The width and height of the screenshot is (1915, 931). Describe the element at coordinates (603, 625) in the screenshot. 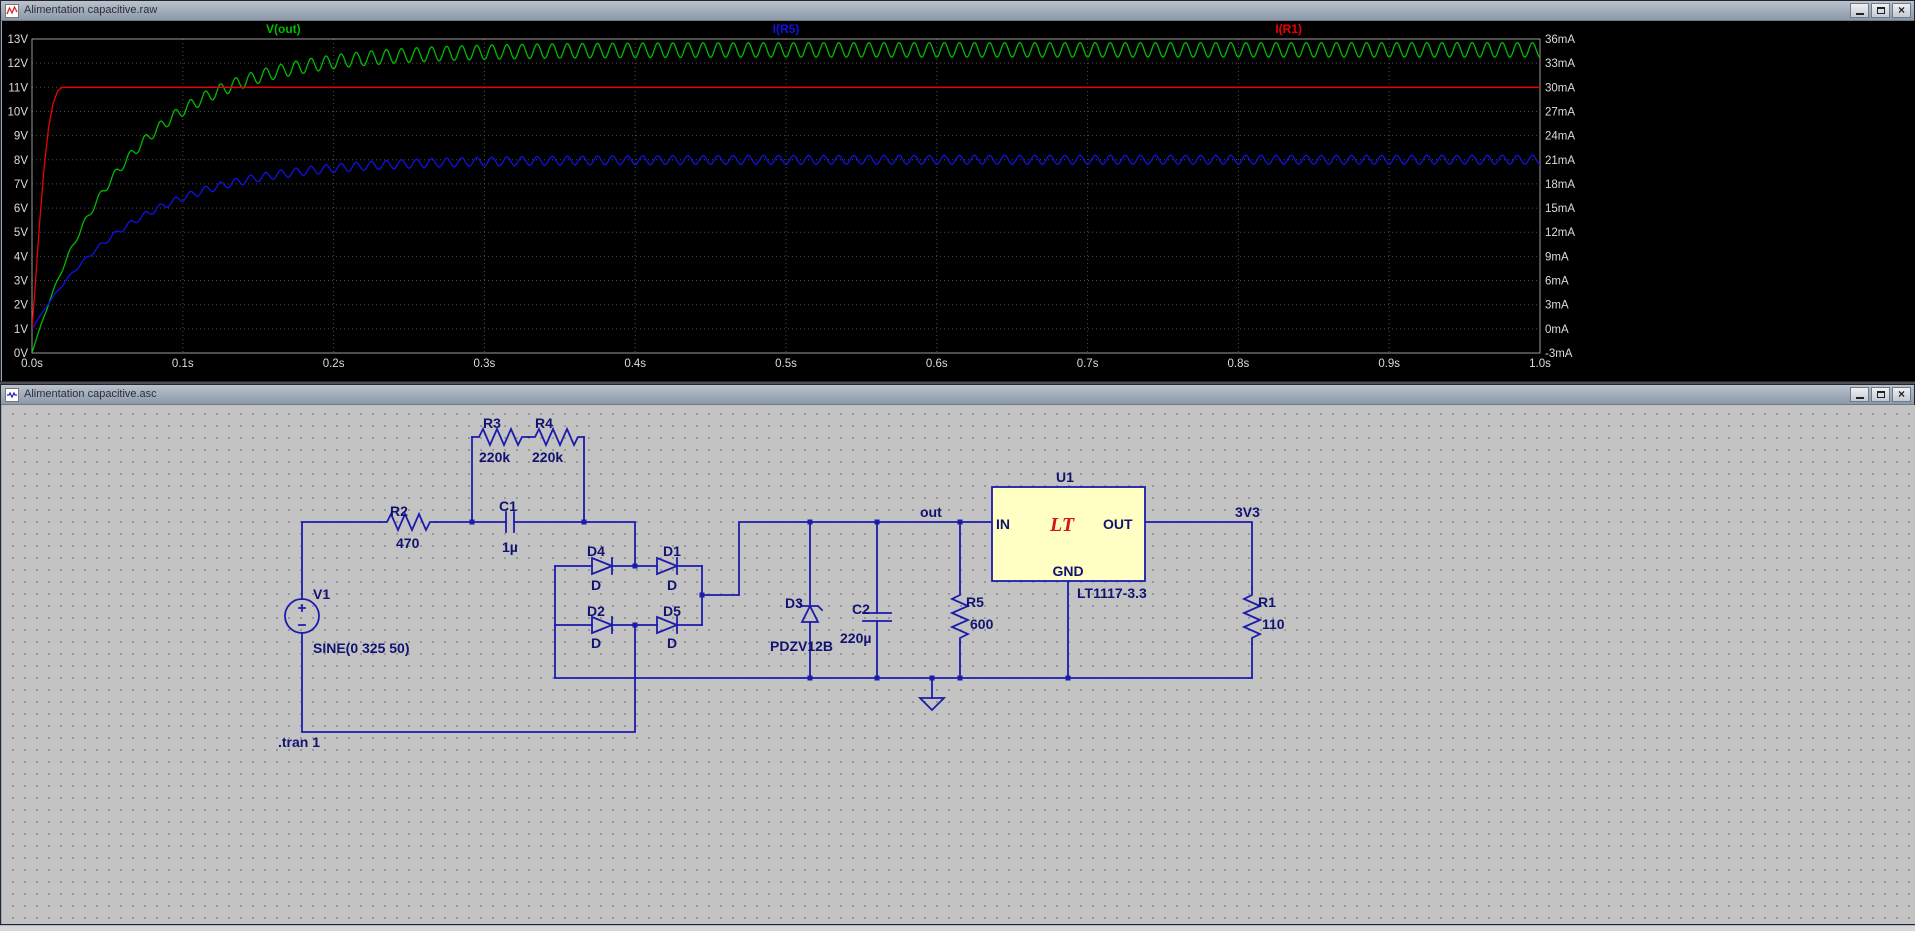

I see `component-d2-diode` at that location.